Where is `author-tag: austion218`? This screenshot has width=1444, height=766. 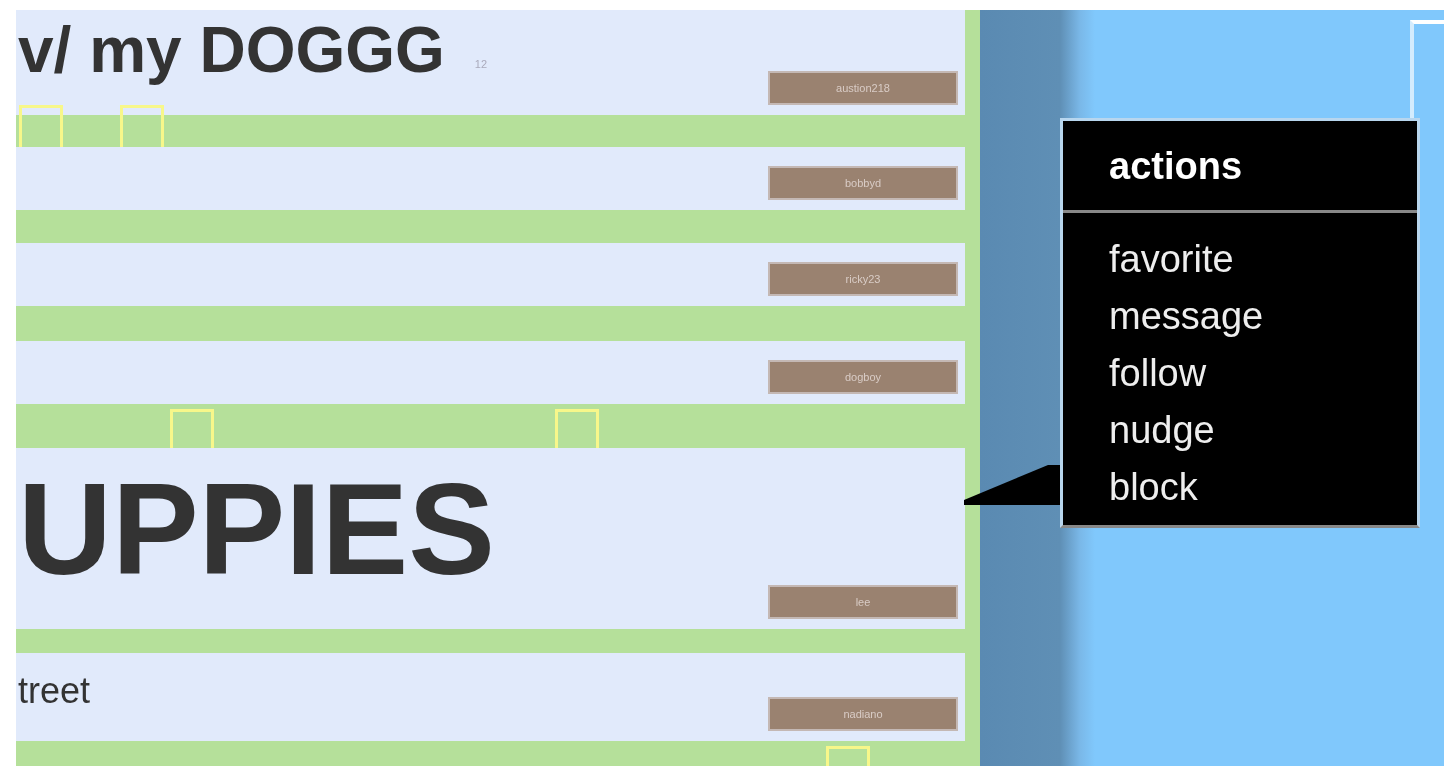 author-tag: austion218 is located at coordinates (863, 88).